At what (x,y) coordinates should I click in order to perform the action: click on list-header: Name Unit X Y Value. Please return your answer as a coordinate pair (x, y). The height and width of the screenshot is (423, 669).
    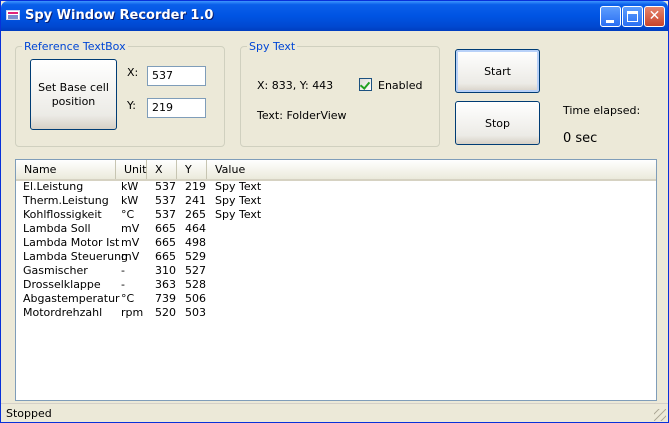
    Looking at the image, I should click on (336, 170).